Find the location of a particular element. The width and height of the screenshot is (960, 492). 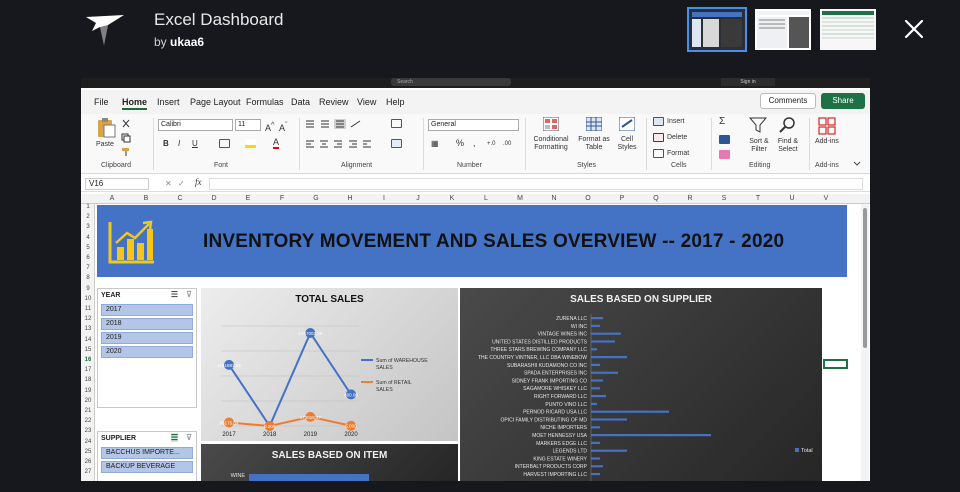

column-header: P is located at coordinates (622, 199).